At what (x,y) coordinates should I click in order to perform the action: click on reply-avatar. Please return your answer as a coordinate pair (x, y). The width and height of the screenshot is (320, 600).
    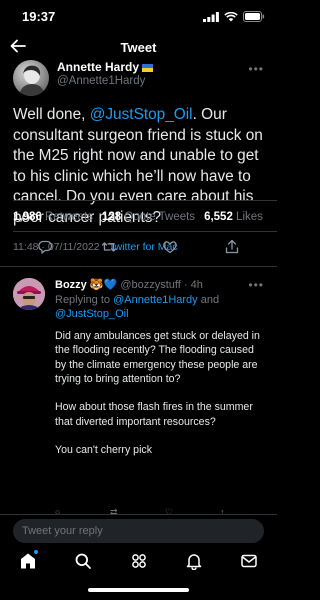
    Looking at the image, I should click on (29, 294).